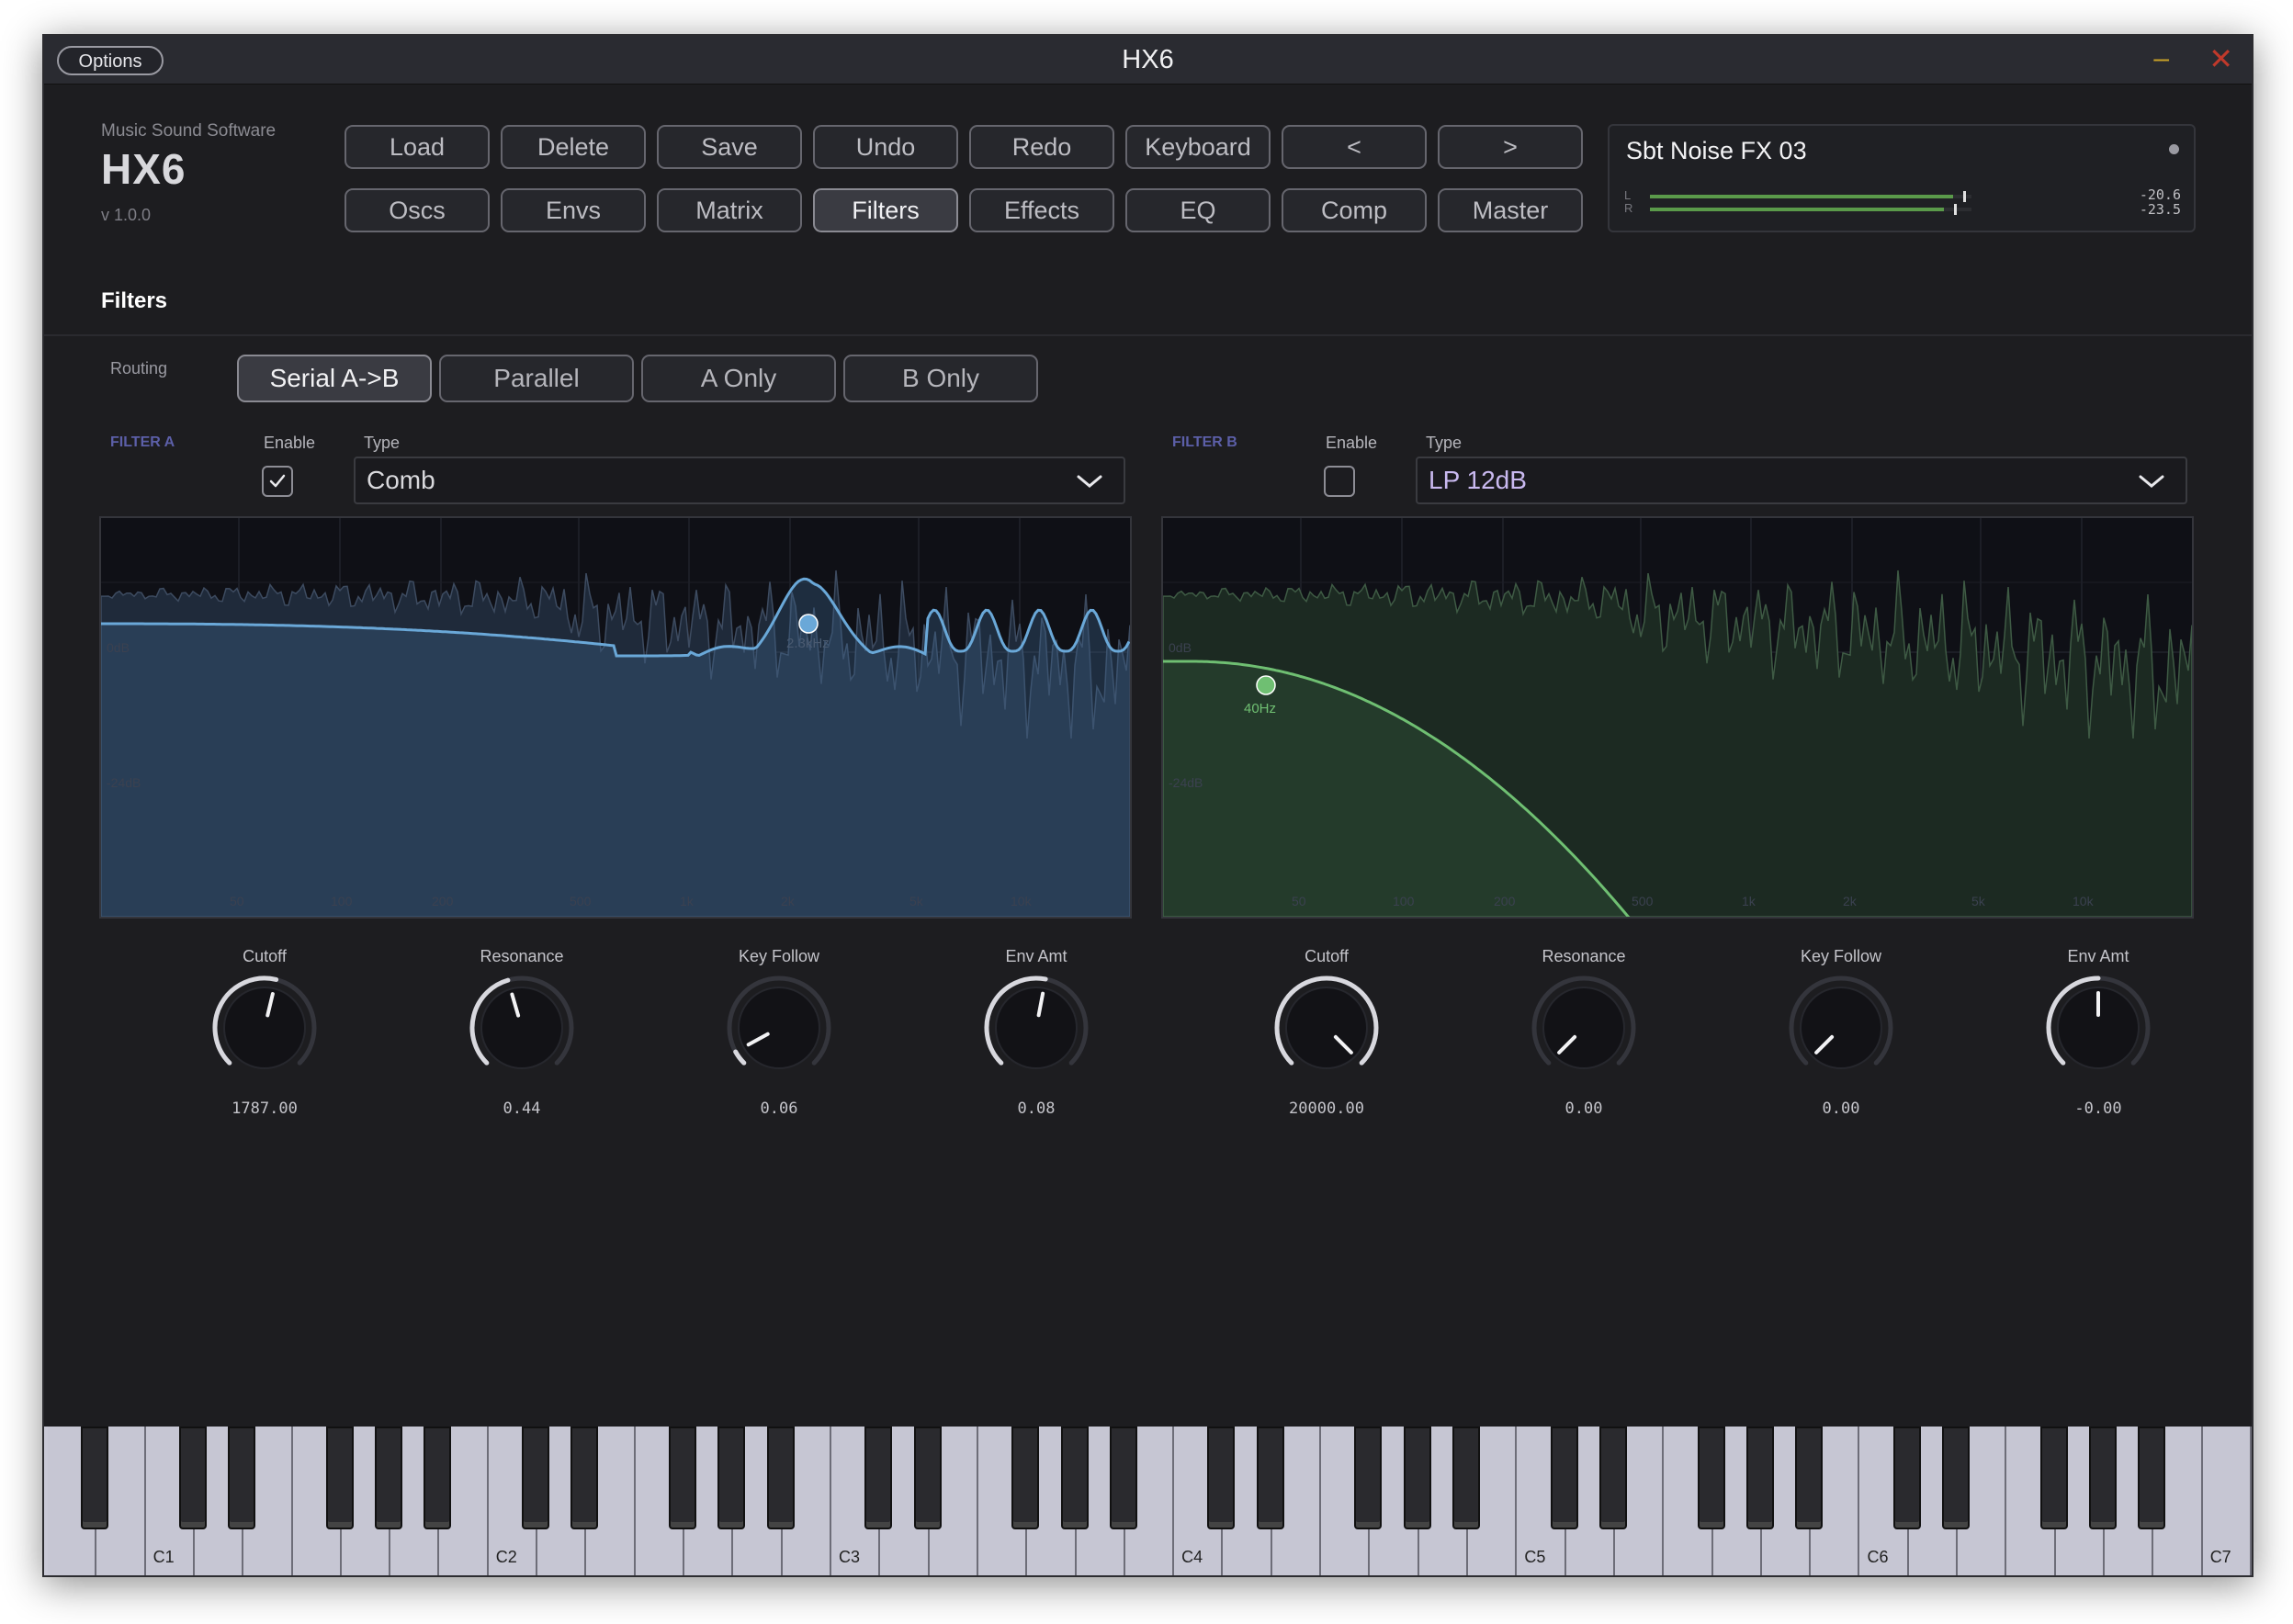 This screenshot has height=1624, width=2293. I want to click on filter-b-label: FILTER B, so click(1204, 442).